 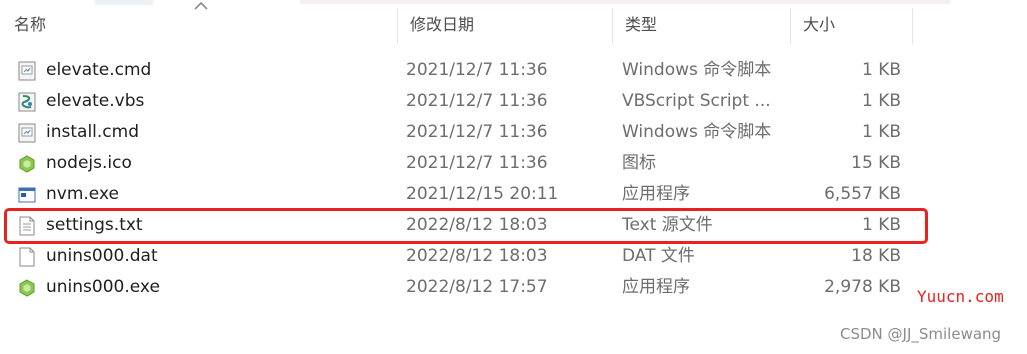 What do you see at coordinates (862, 194) in the screenshot?
I see `file-size: 6,557 KB` at bounding box center [862, 194].